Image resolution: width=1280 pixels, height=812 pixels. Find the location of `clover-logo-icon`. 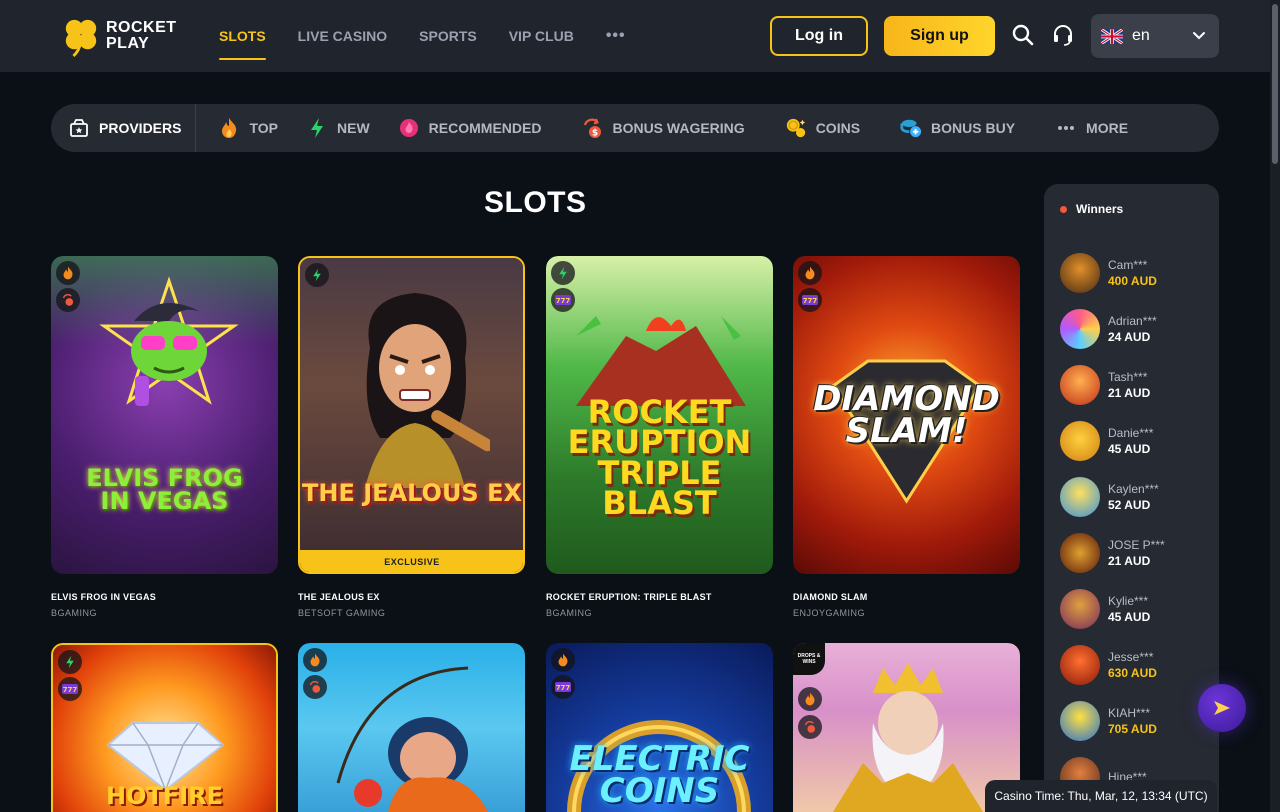

clover-logo-icon is located at coordinates (81, 38).